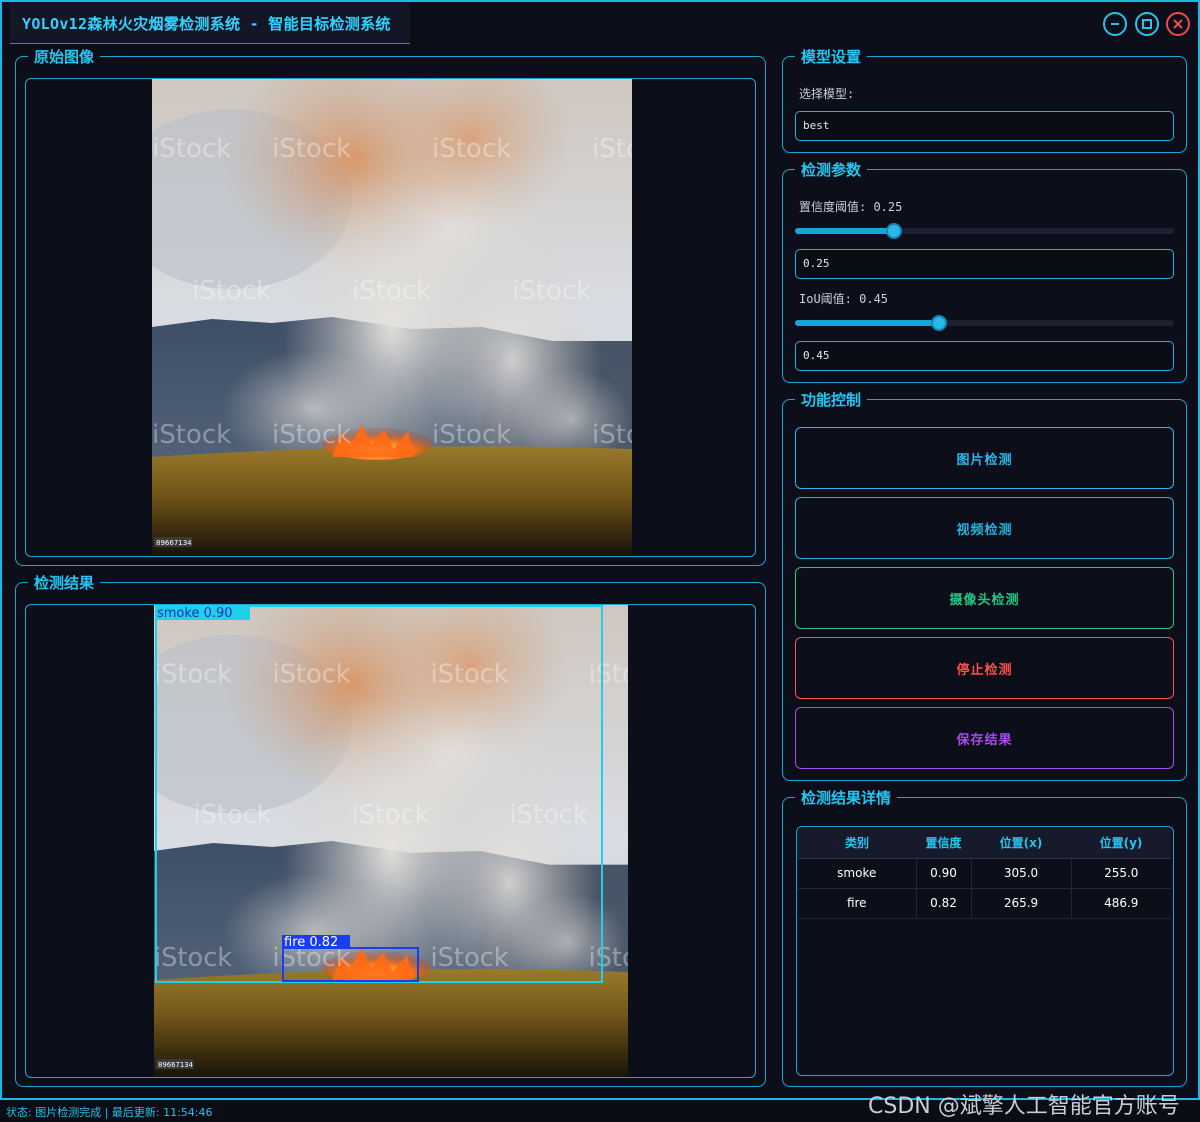 This screenshot has height=1122, width=1200. Describe the element at coordinates (984, 458) in the screenshot. I see `image-detect-button: 图片检测` at that location.